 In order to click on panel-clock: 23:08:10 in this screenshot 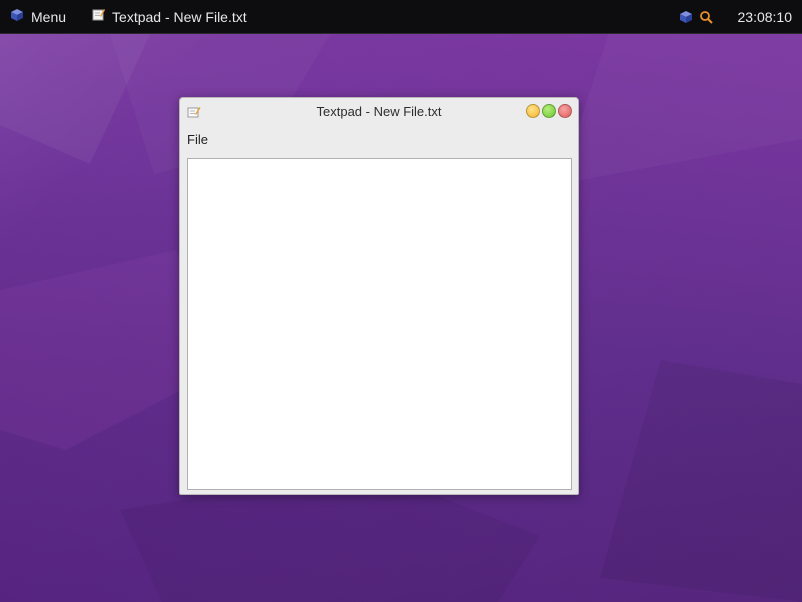, I will do `click(765, 17)`.